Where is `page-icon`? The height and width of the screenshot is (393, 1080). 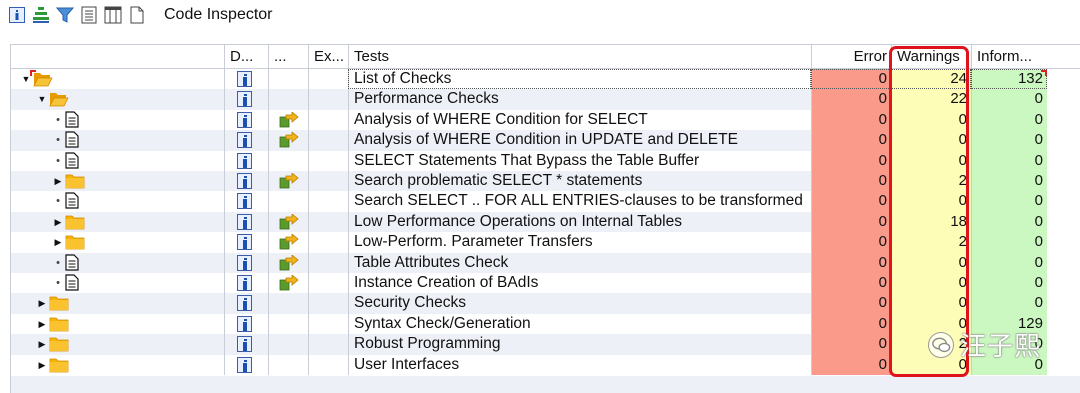
page-icon is located at coordinates (137, 15).